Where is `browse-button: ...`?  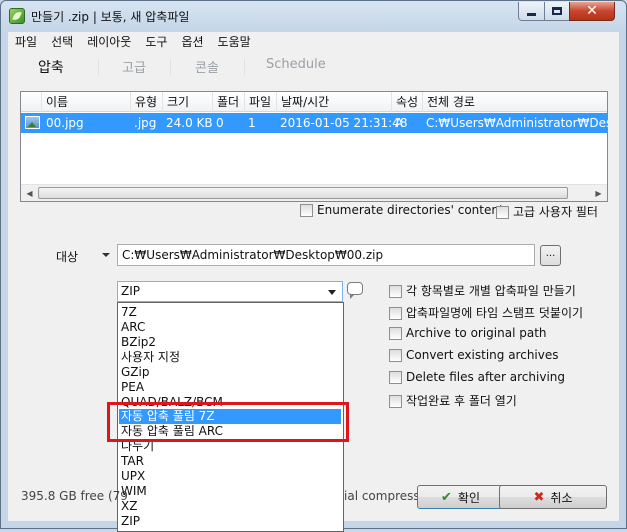
browse-button: ... is located at coordinates (550, 255).